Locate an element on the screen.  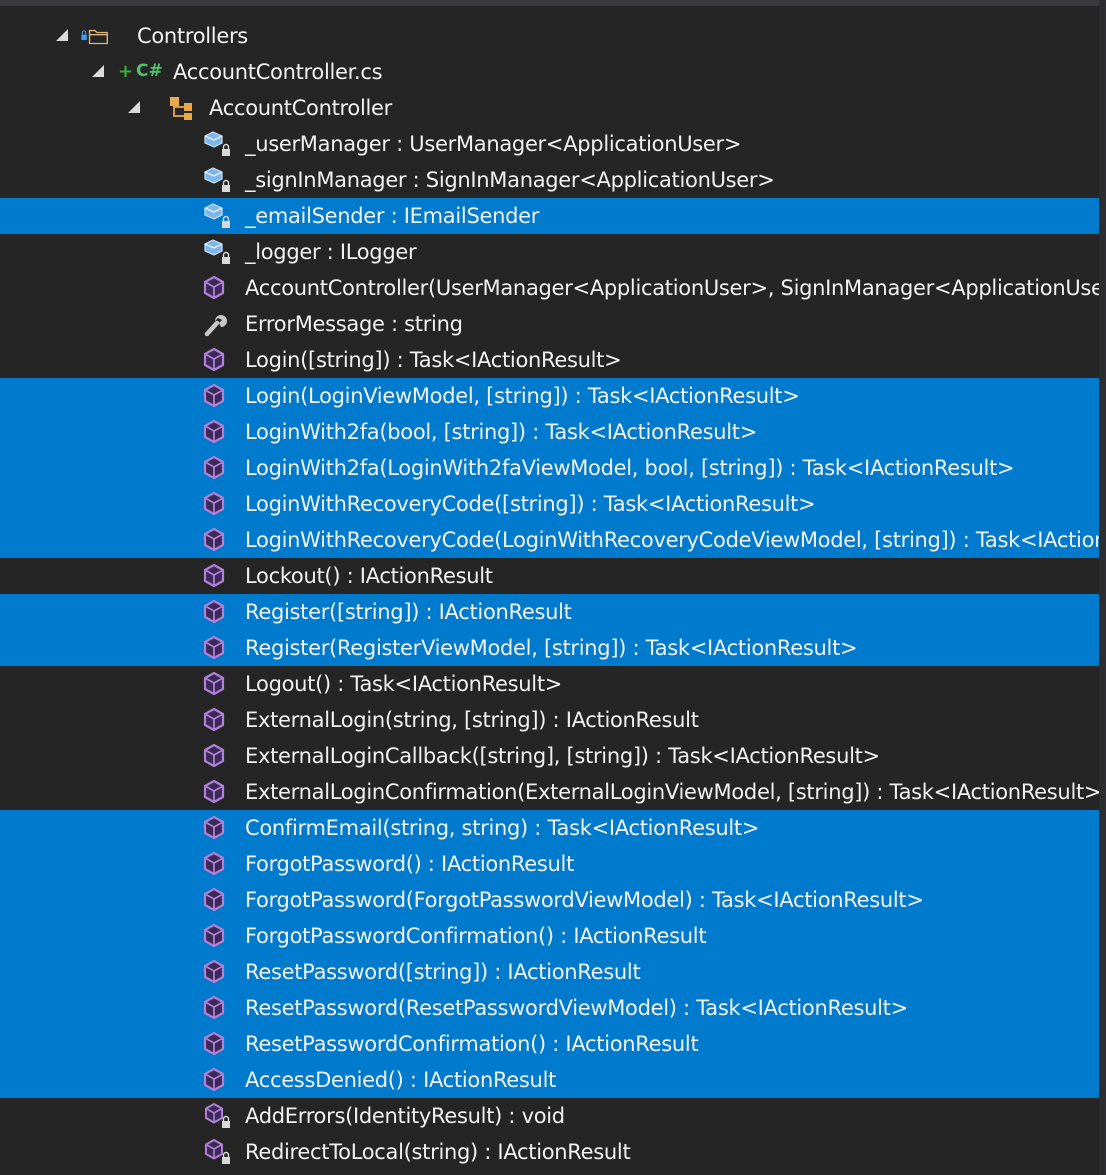
class-label: AccountController is located at coordinates (300, 108).